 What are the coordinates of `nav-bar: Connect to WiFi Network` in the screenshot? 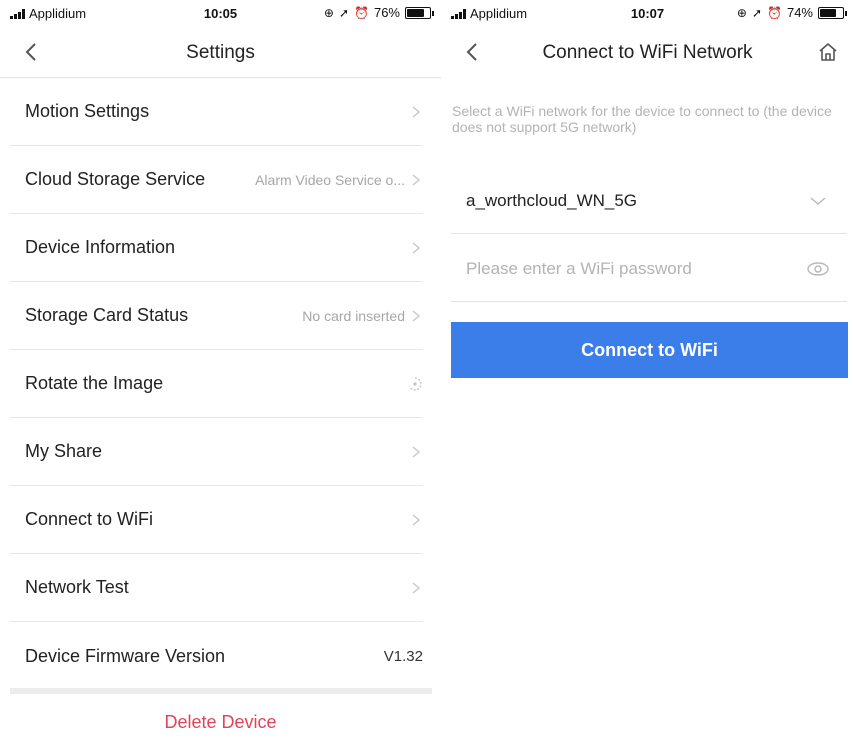 It's located at (647, 53).